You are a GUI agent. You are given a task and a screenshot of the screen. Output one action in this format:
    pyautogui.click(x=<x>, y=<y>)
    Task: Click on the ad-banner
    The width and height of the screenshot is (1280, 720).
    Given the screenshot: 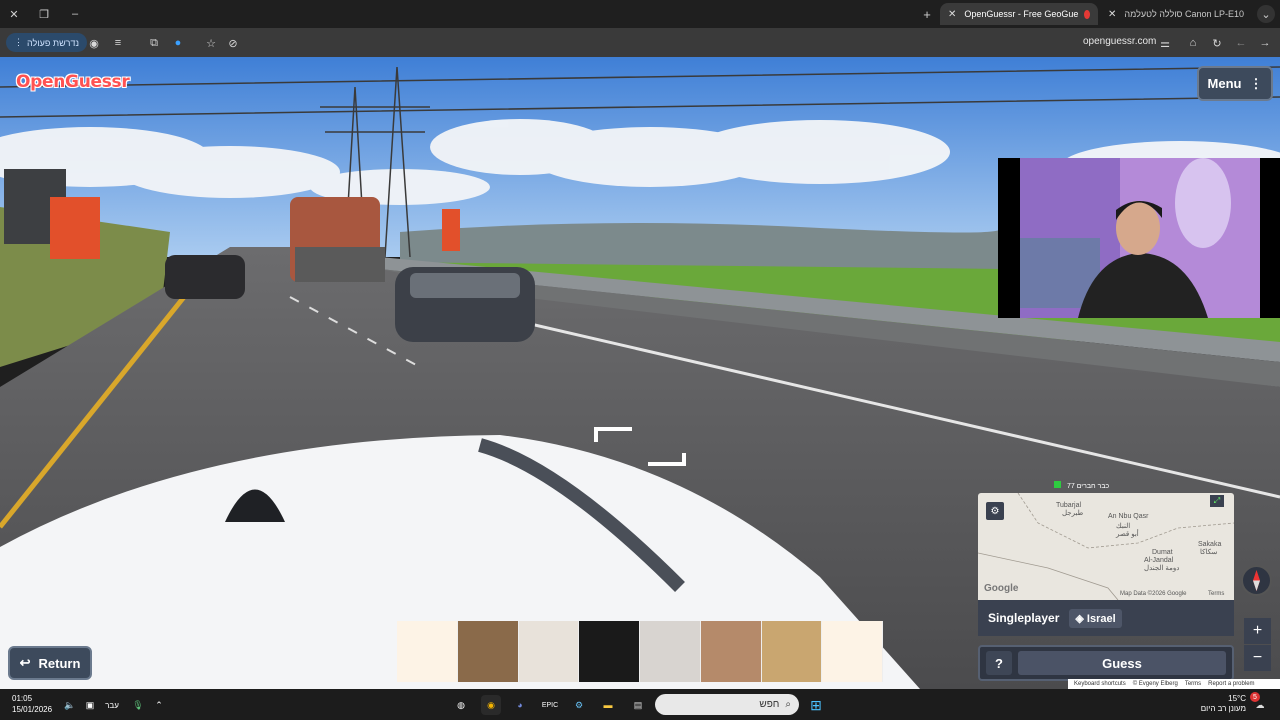 What is the action you would take?
    pyautogui.click(x=640, y=651)
    